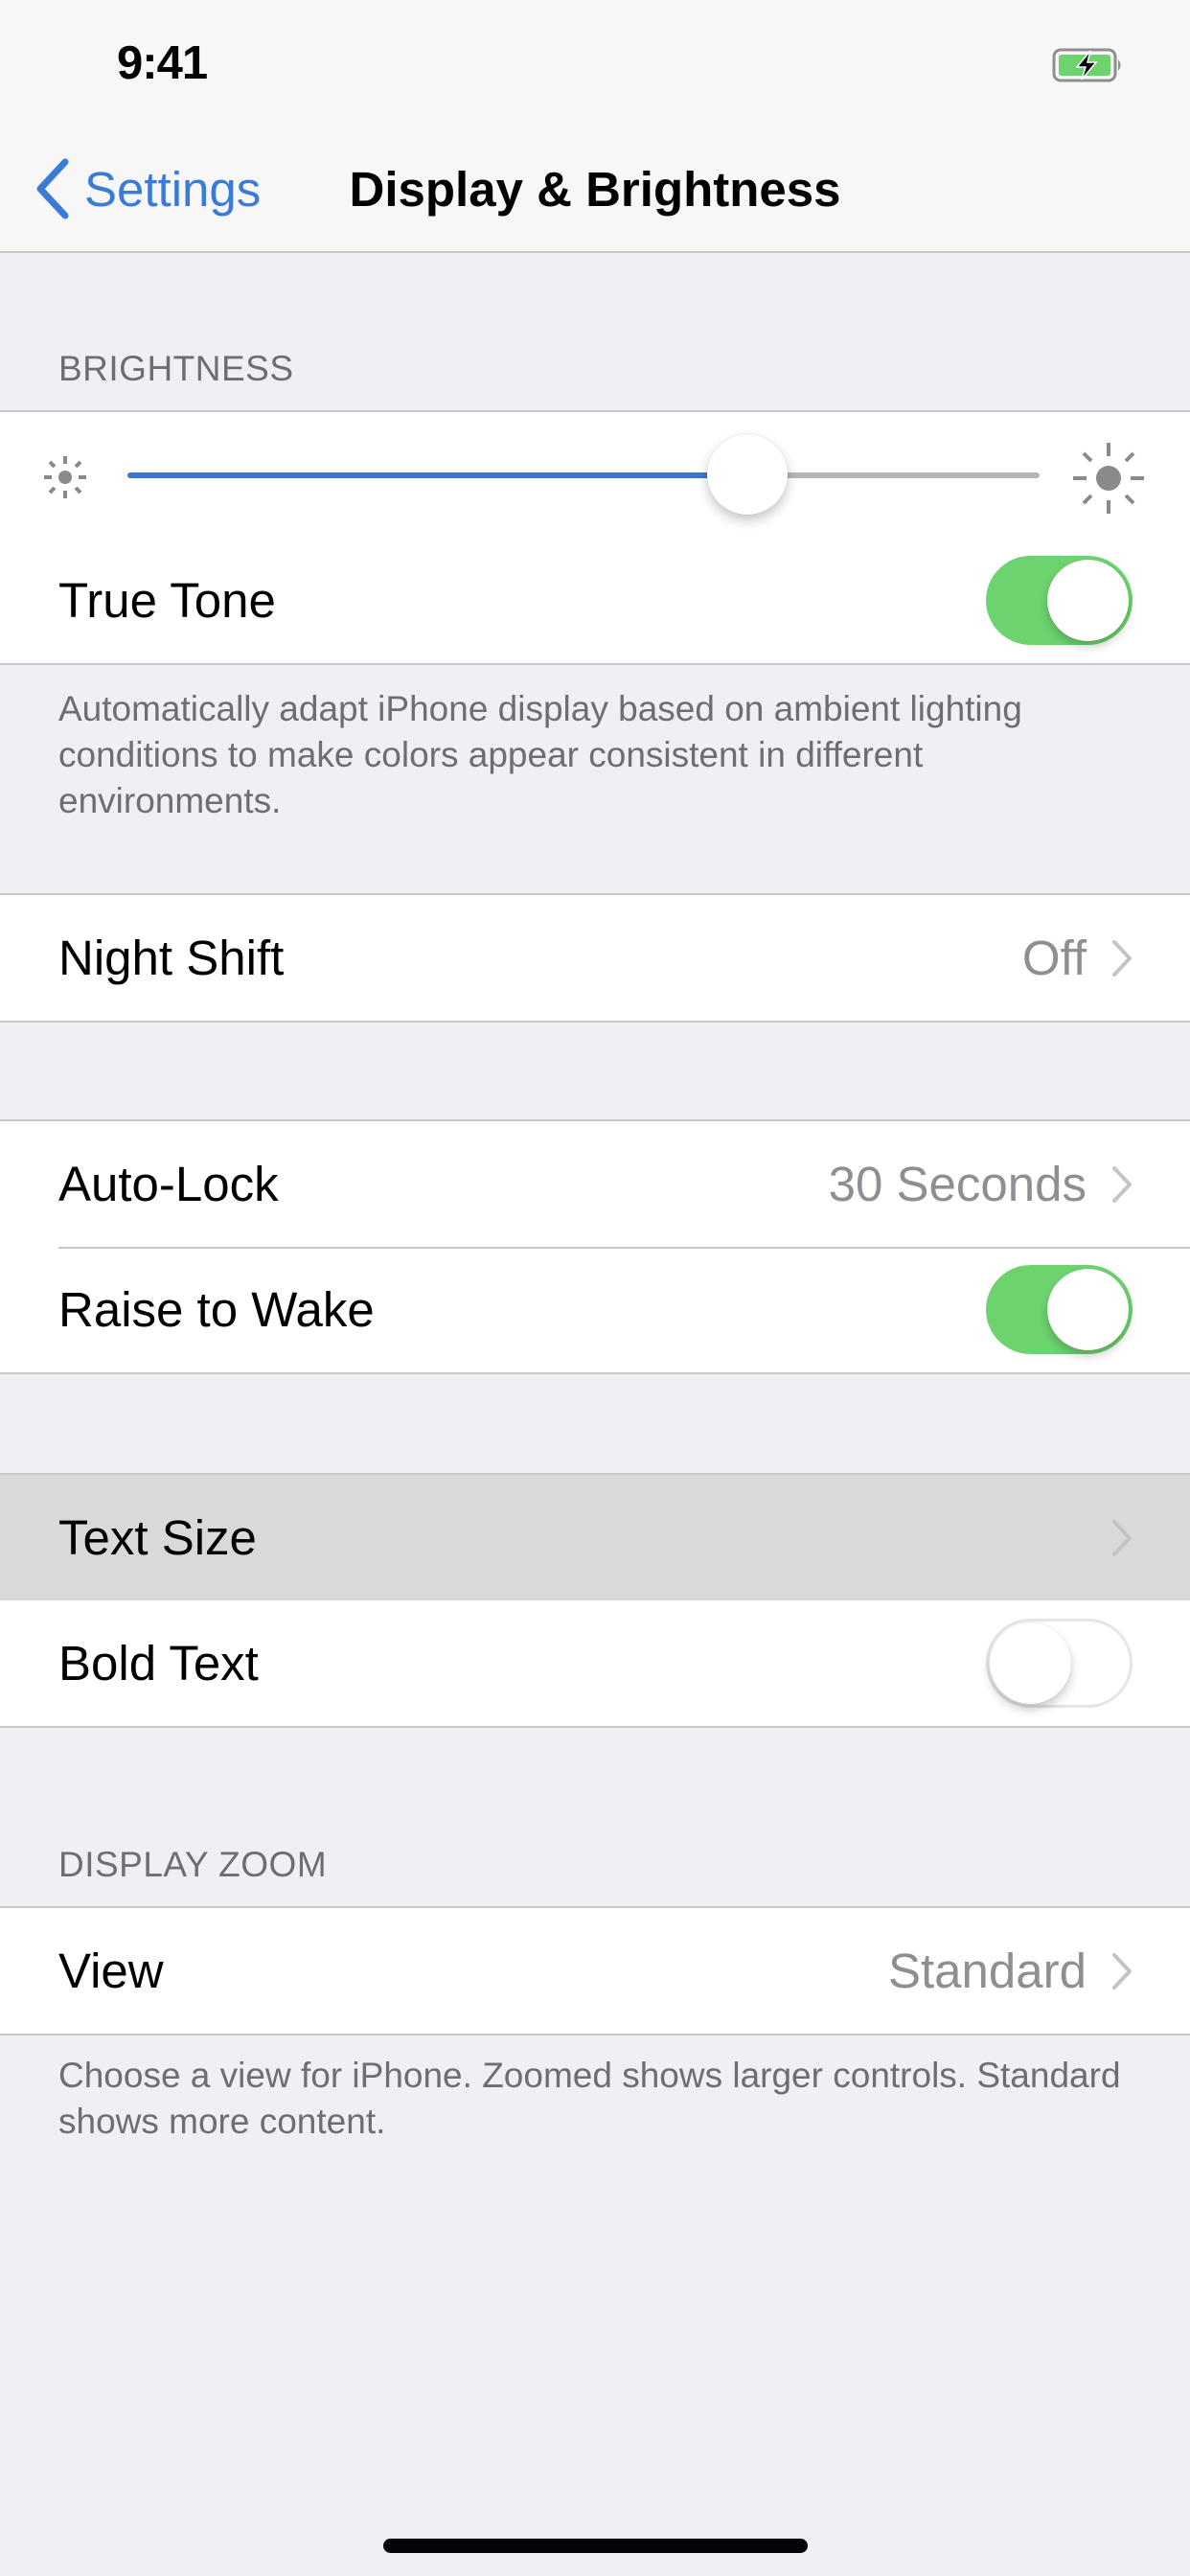  What do you see at coordinates (168, 1184) in the screenshot?
I see `auto-lock-label: Auto-Lock` at bounding box center [168, 1184].